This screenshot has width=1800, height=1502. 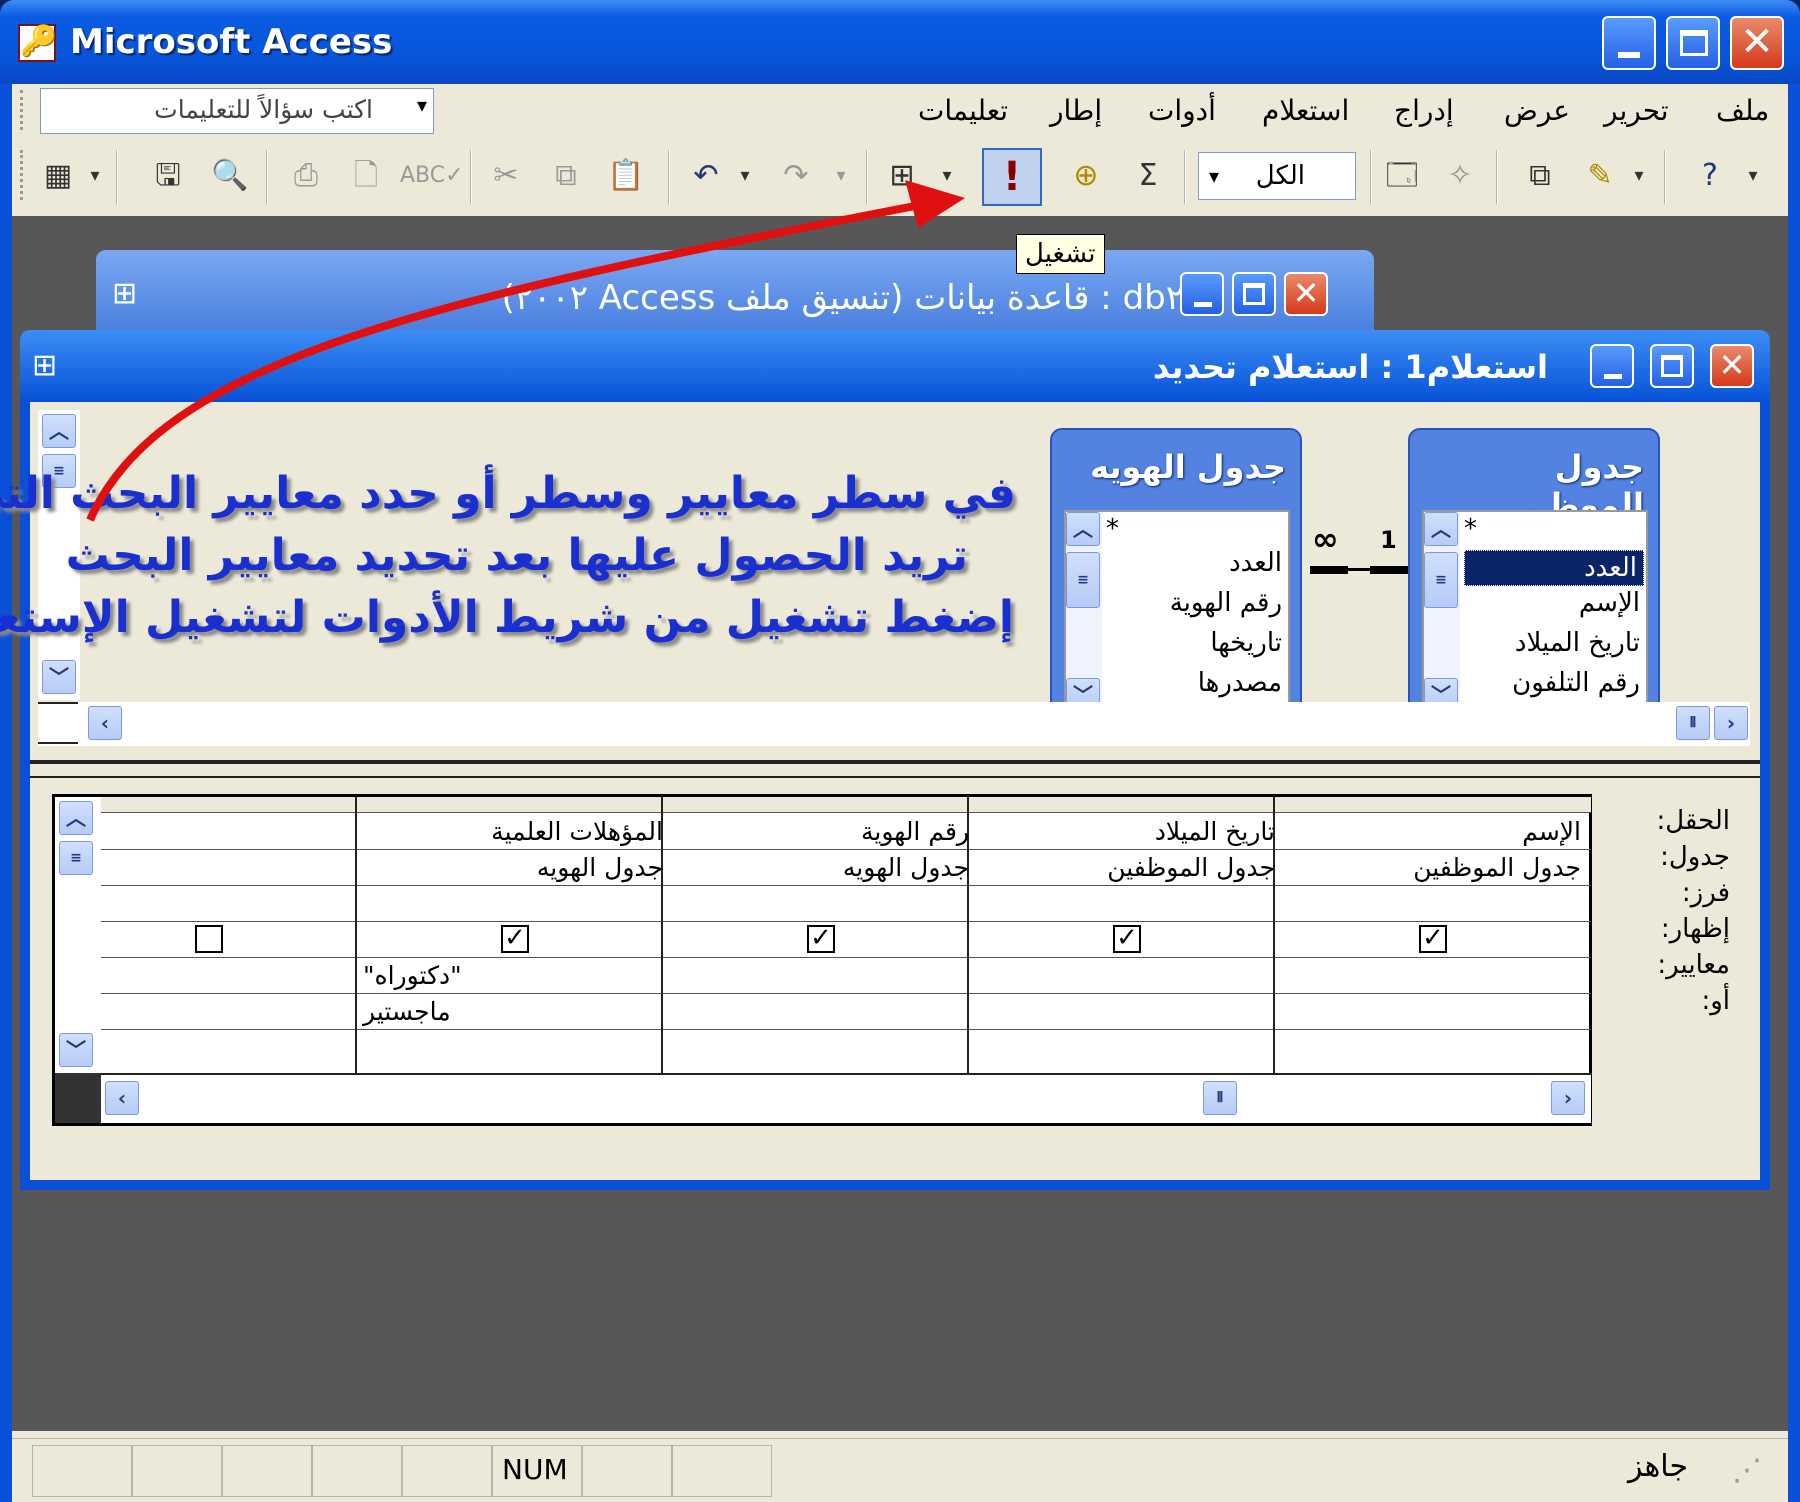 I want to click on arrow-curve, so click(x=503, y=361).